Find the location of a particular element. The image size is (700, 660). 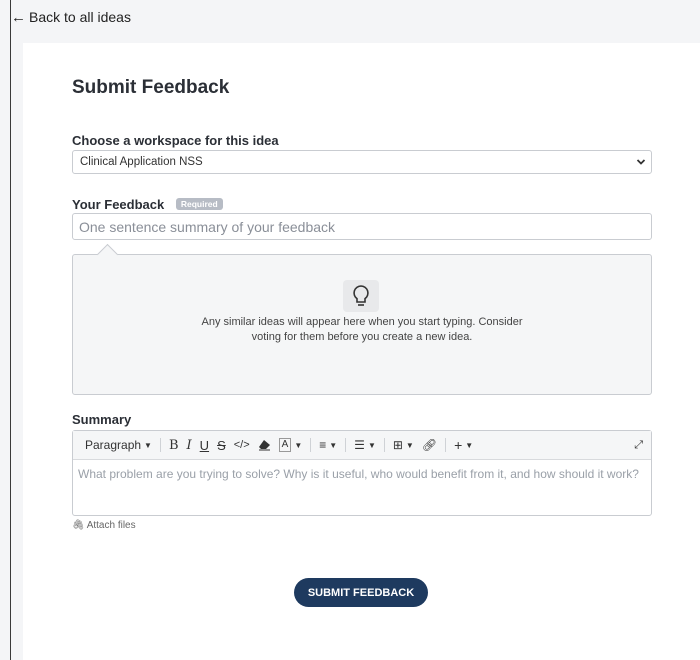

submit-feedback-button: SUBMIT FEEDBACK is located at coordinates (361, 592).